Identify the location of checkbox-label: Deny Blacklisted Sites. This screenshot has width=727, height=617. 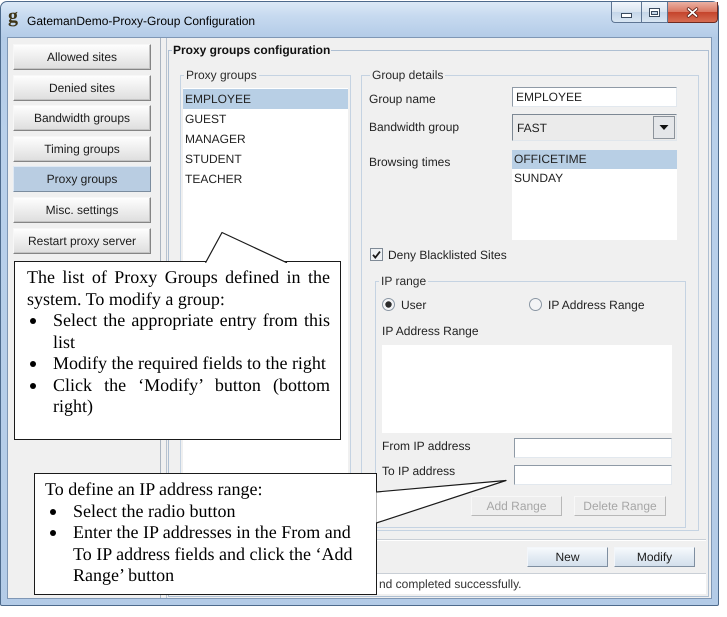
(447, 255).